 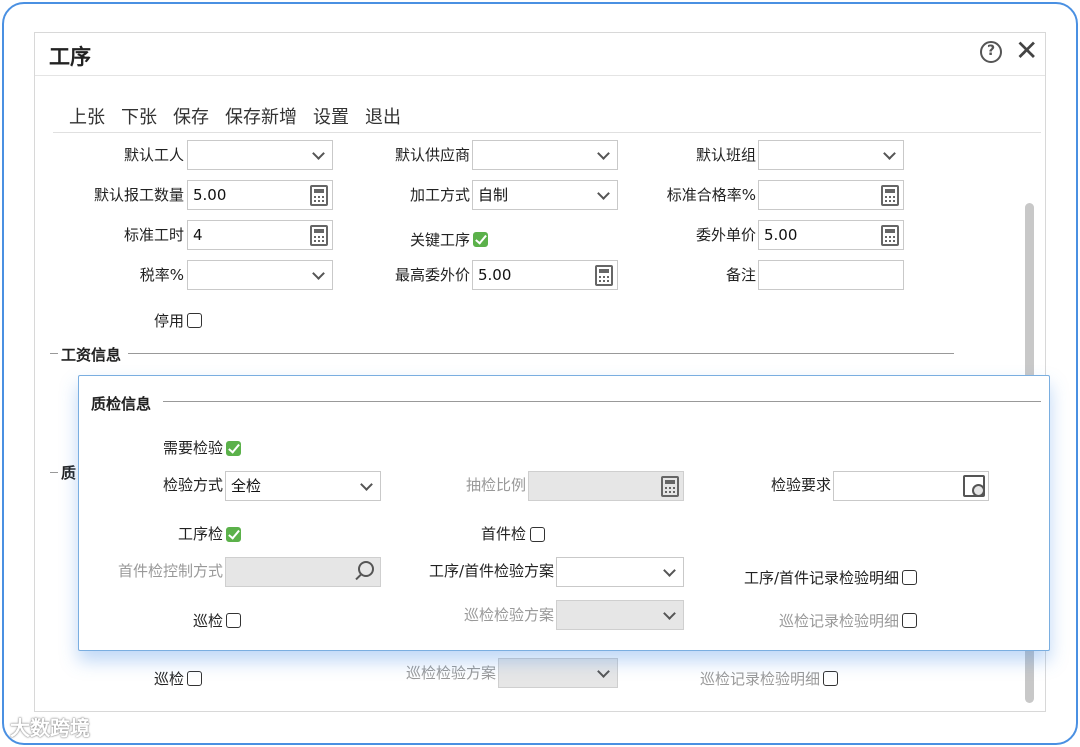 I want to click on patrol-checkbox, so click(x=194, y=678).